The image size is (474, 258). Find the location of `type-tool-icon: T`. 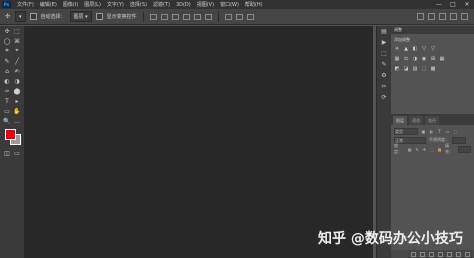

type-tool-icon: T is located at coordinates (7, 101).